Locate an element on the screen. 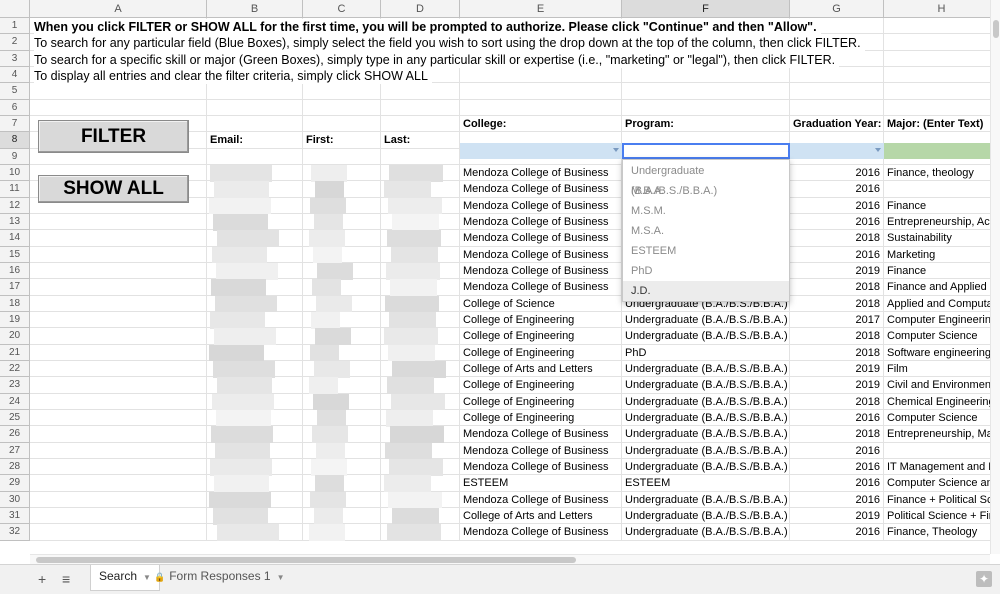 The height and width of the screenshot is (594, 1000). row-number: 5 is located at coordinates (15, 91).